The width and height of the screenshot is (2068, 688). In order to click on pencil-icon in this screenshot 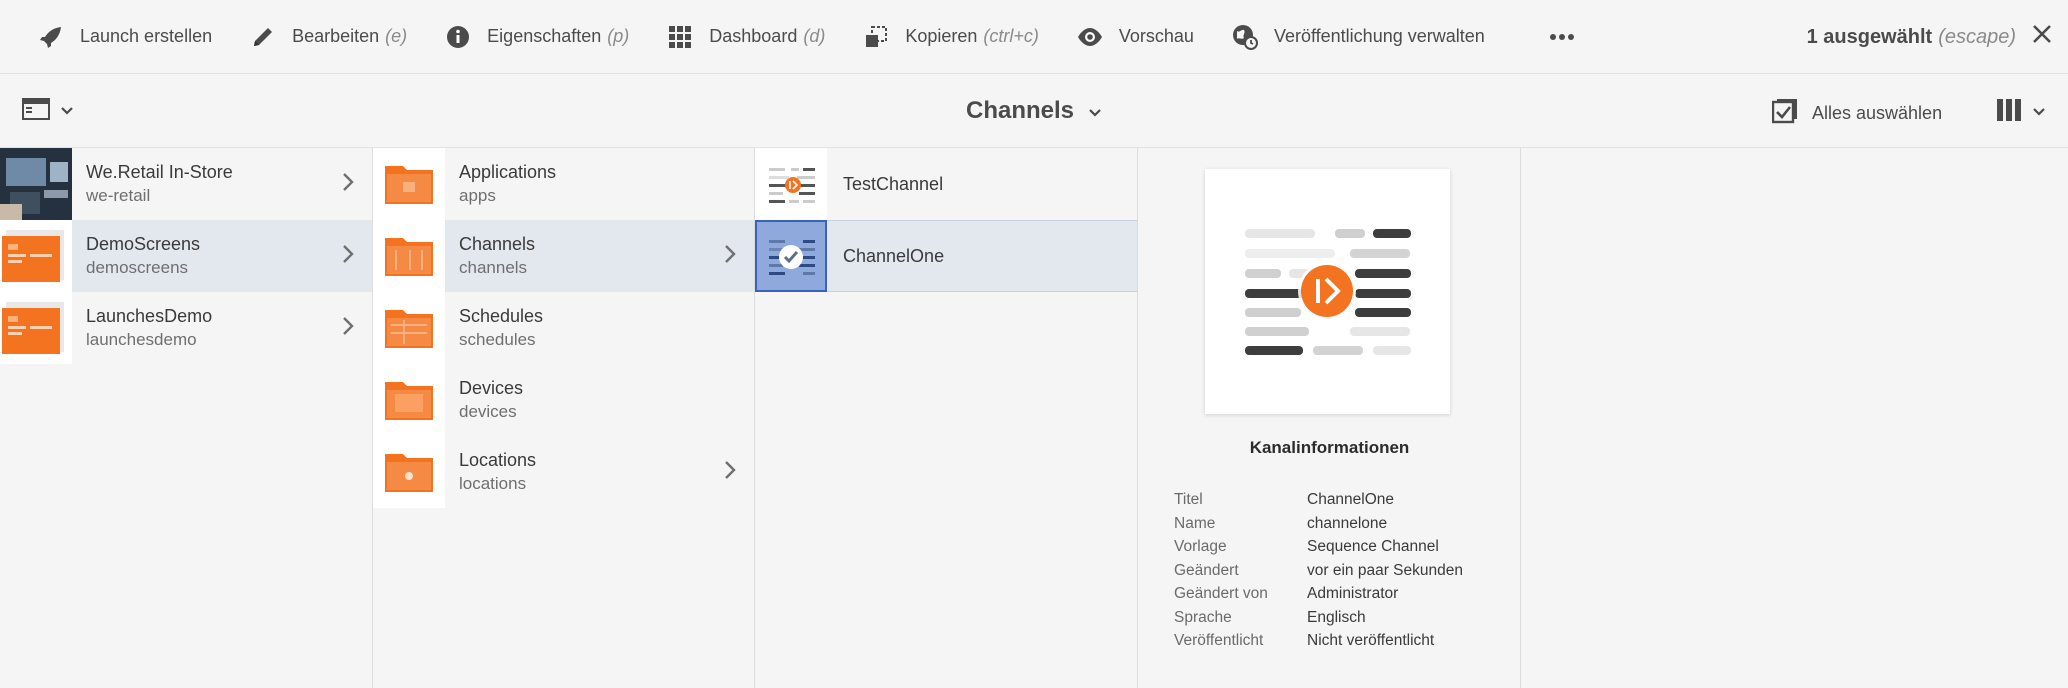, I will do `click(263, 37)`.